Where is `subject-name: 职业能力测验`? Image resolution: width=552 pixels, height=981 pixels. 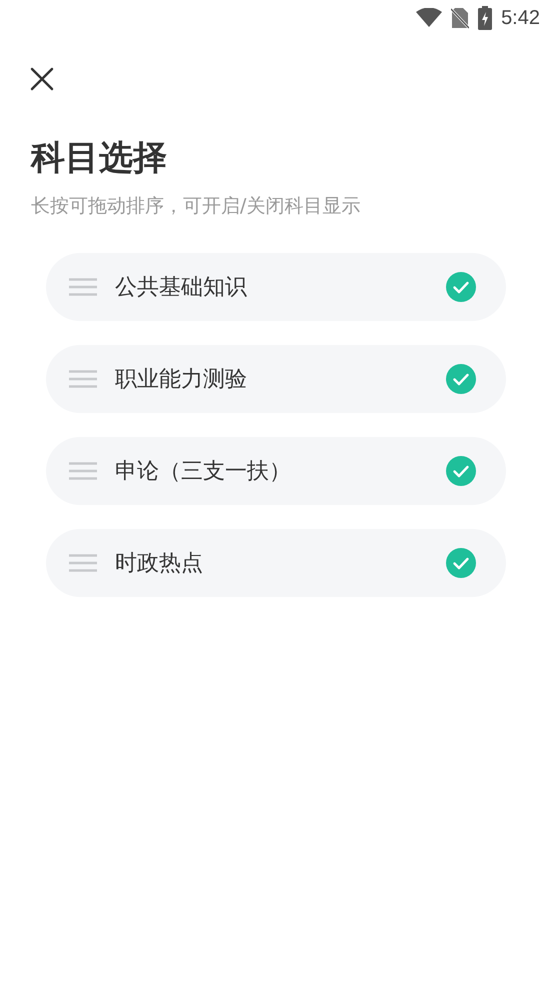
subject-name: 职业能力测验 is located at coordinates (181, 380).